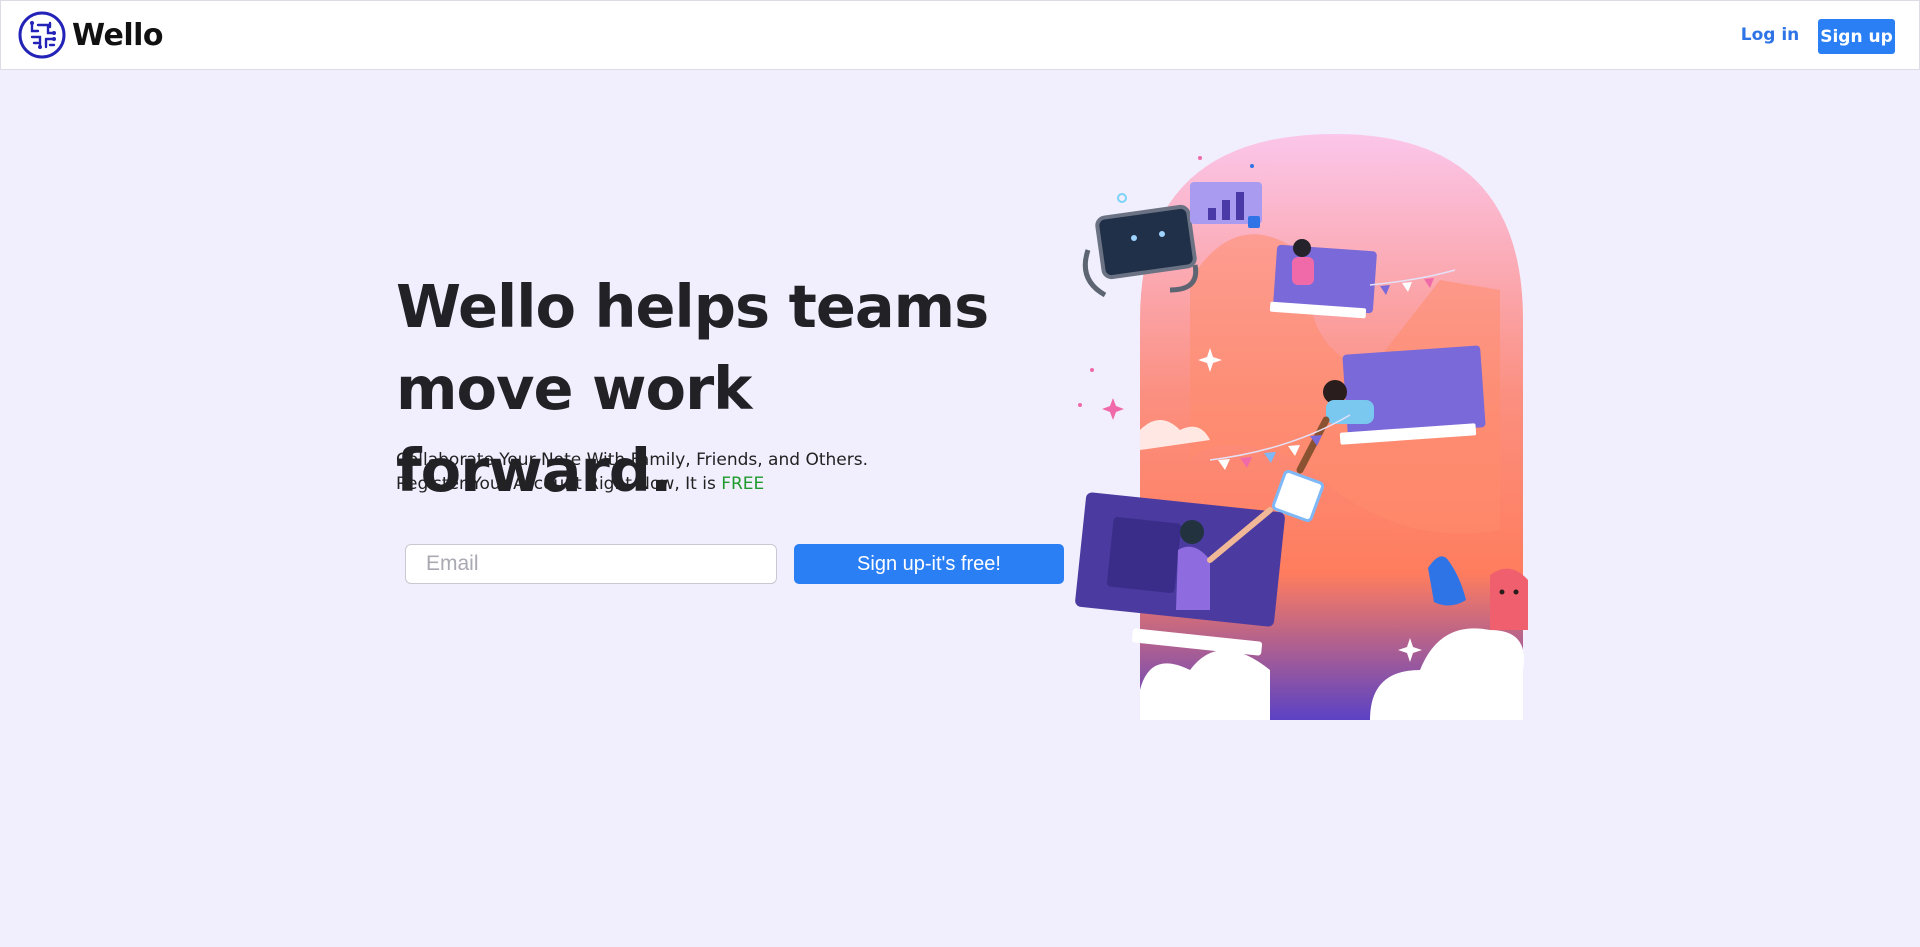 This screenshot has height=947, width=1920. I want to click on circuit-brain-icon, so click(42, 35).